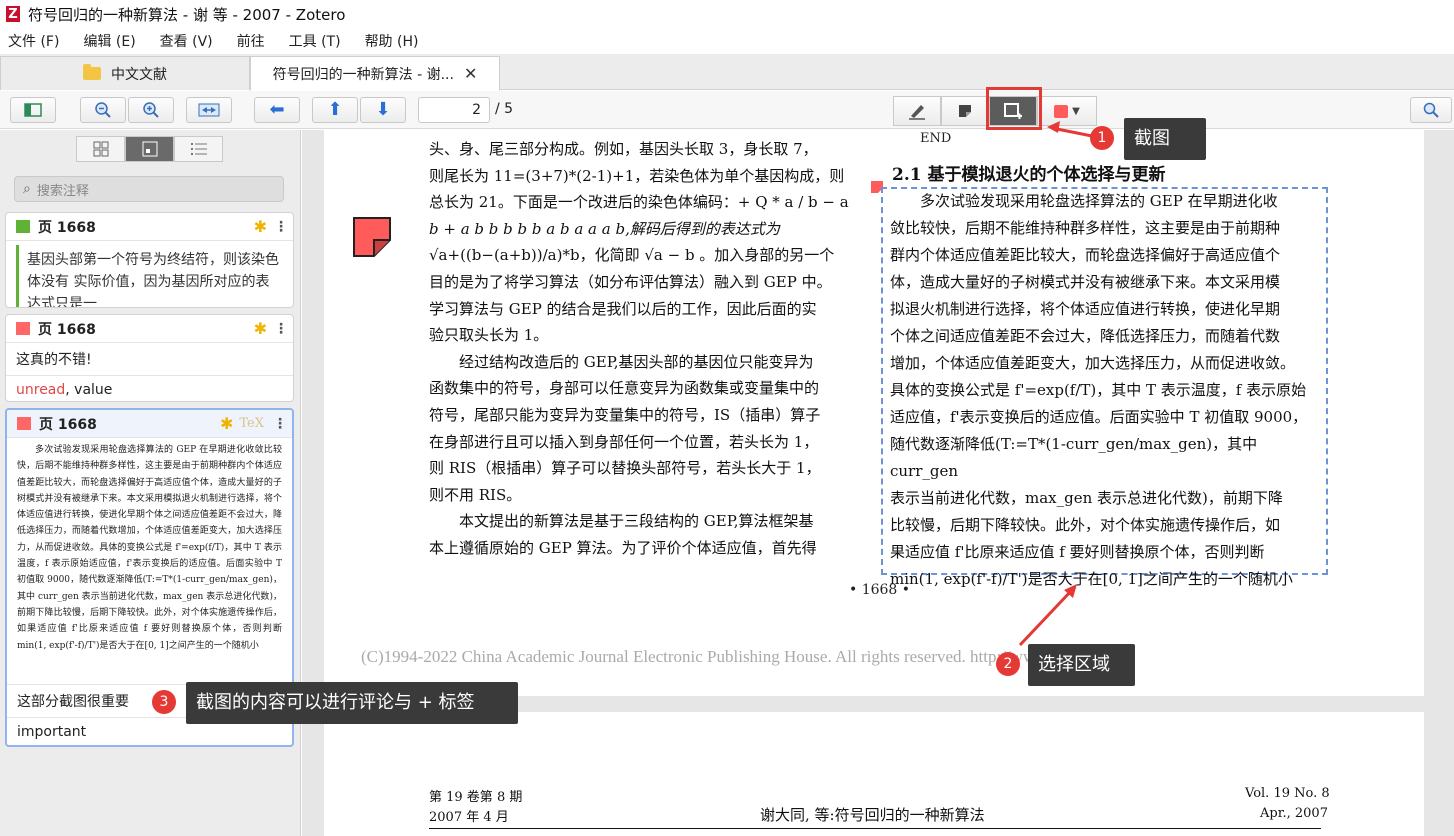 The height and width of the screenshot is (836, 1454). Describe the element at coordinates (100, 149) in the screenshot. I see `thumbnails-view-button` at that location.